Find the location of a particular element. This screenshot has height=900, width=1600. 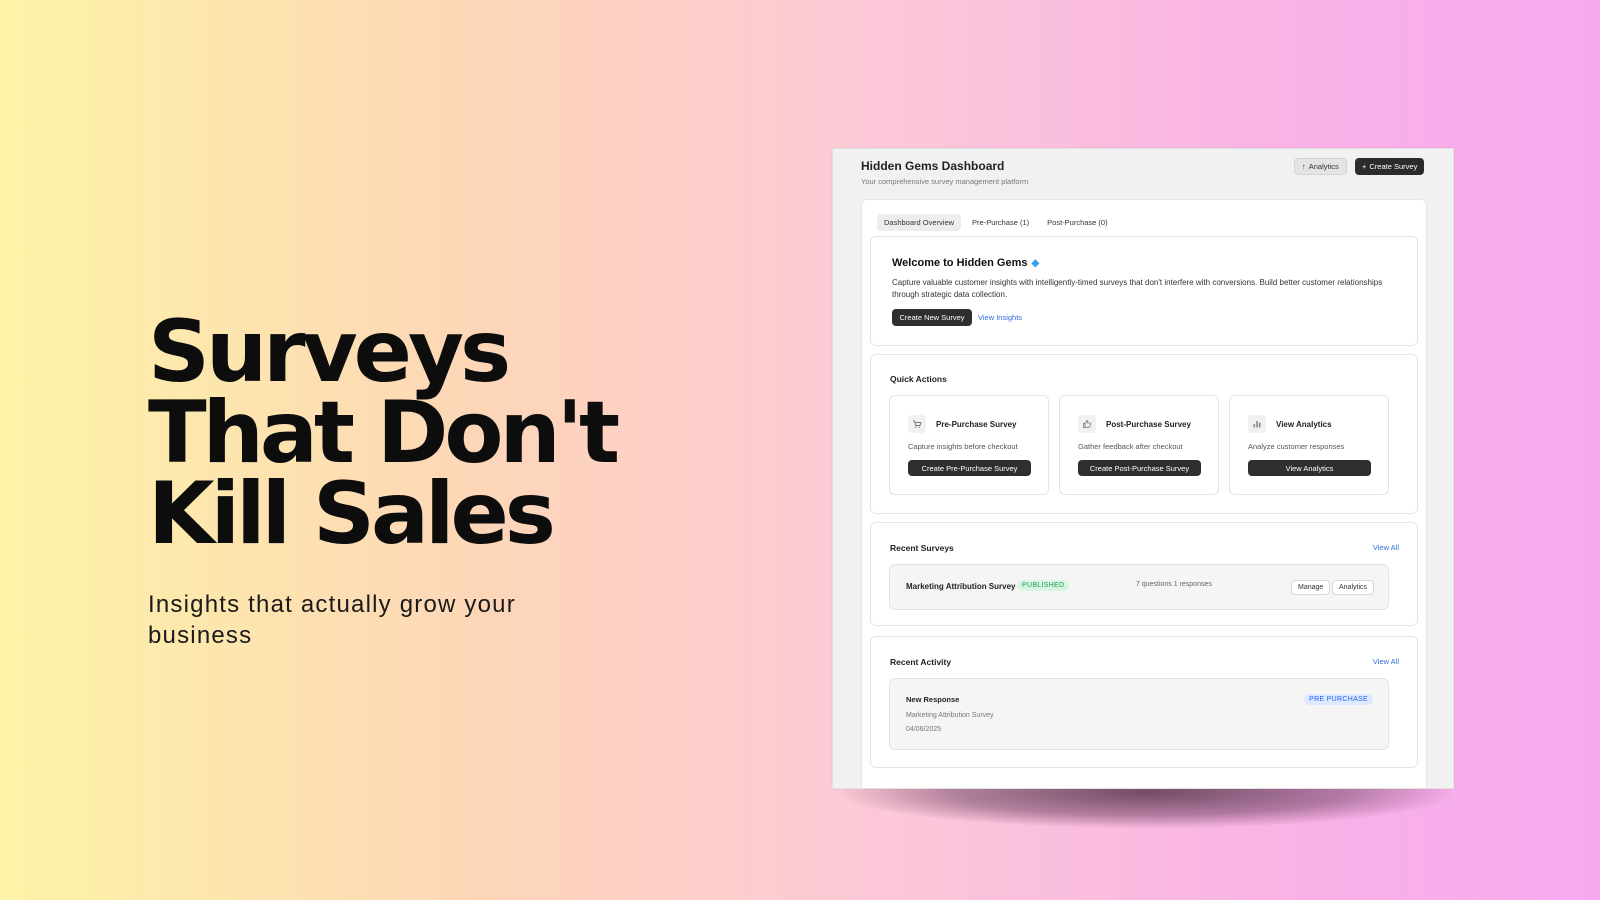

manage-button: Manage is located at coordinates (1311, 587).